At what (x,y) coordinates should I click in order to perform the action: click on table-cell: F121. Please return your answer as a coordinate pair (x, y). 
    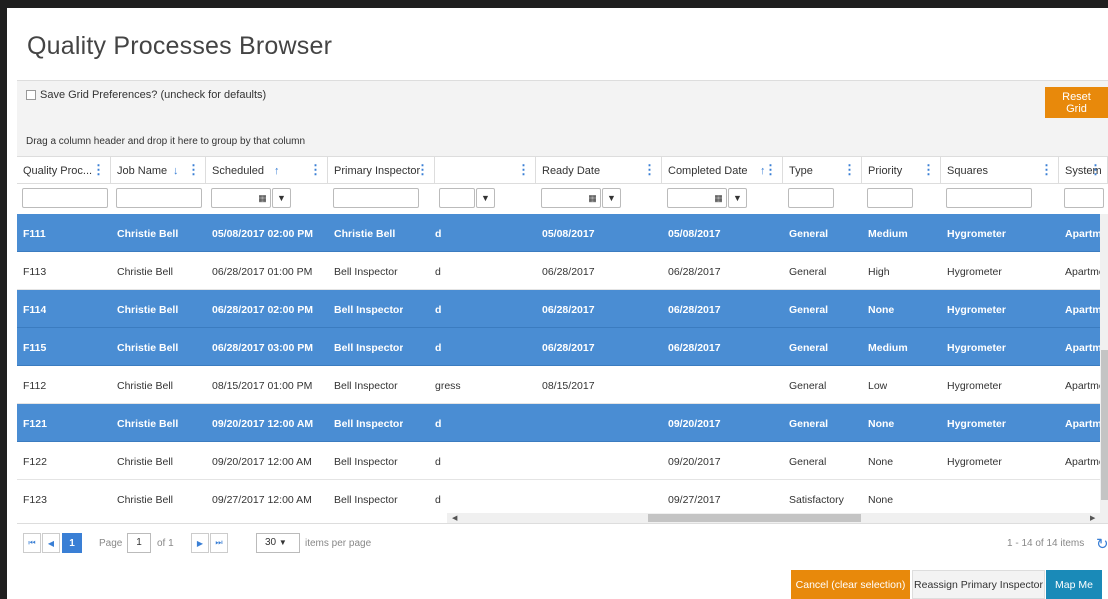
    Looking at the image, I should click on (35, 424).